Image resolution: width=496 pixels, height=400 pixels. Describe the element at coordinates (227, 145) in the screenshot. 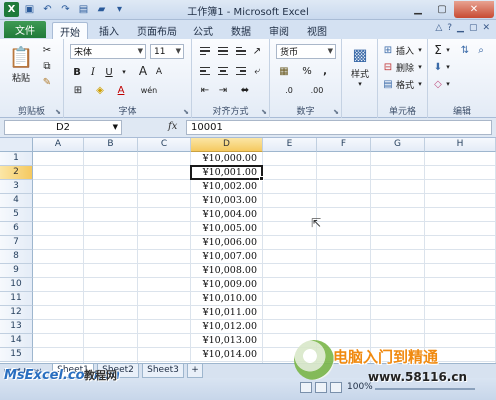

I see `column-header-d: D` at that location.